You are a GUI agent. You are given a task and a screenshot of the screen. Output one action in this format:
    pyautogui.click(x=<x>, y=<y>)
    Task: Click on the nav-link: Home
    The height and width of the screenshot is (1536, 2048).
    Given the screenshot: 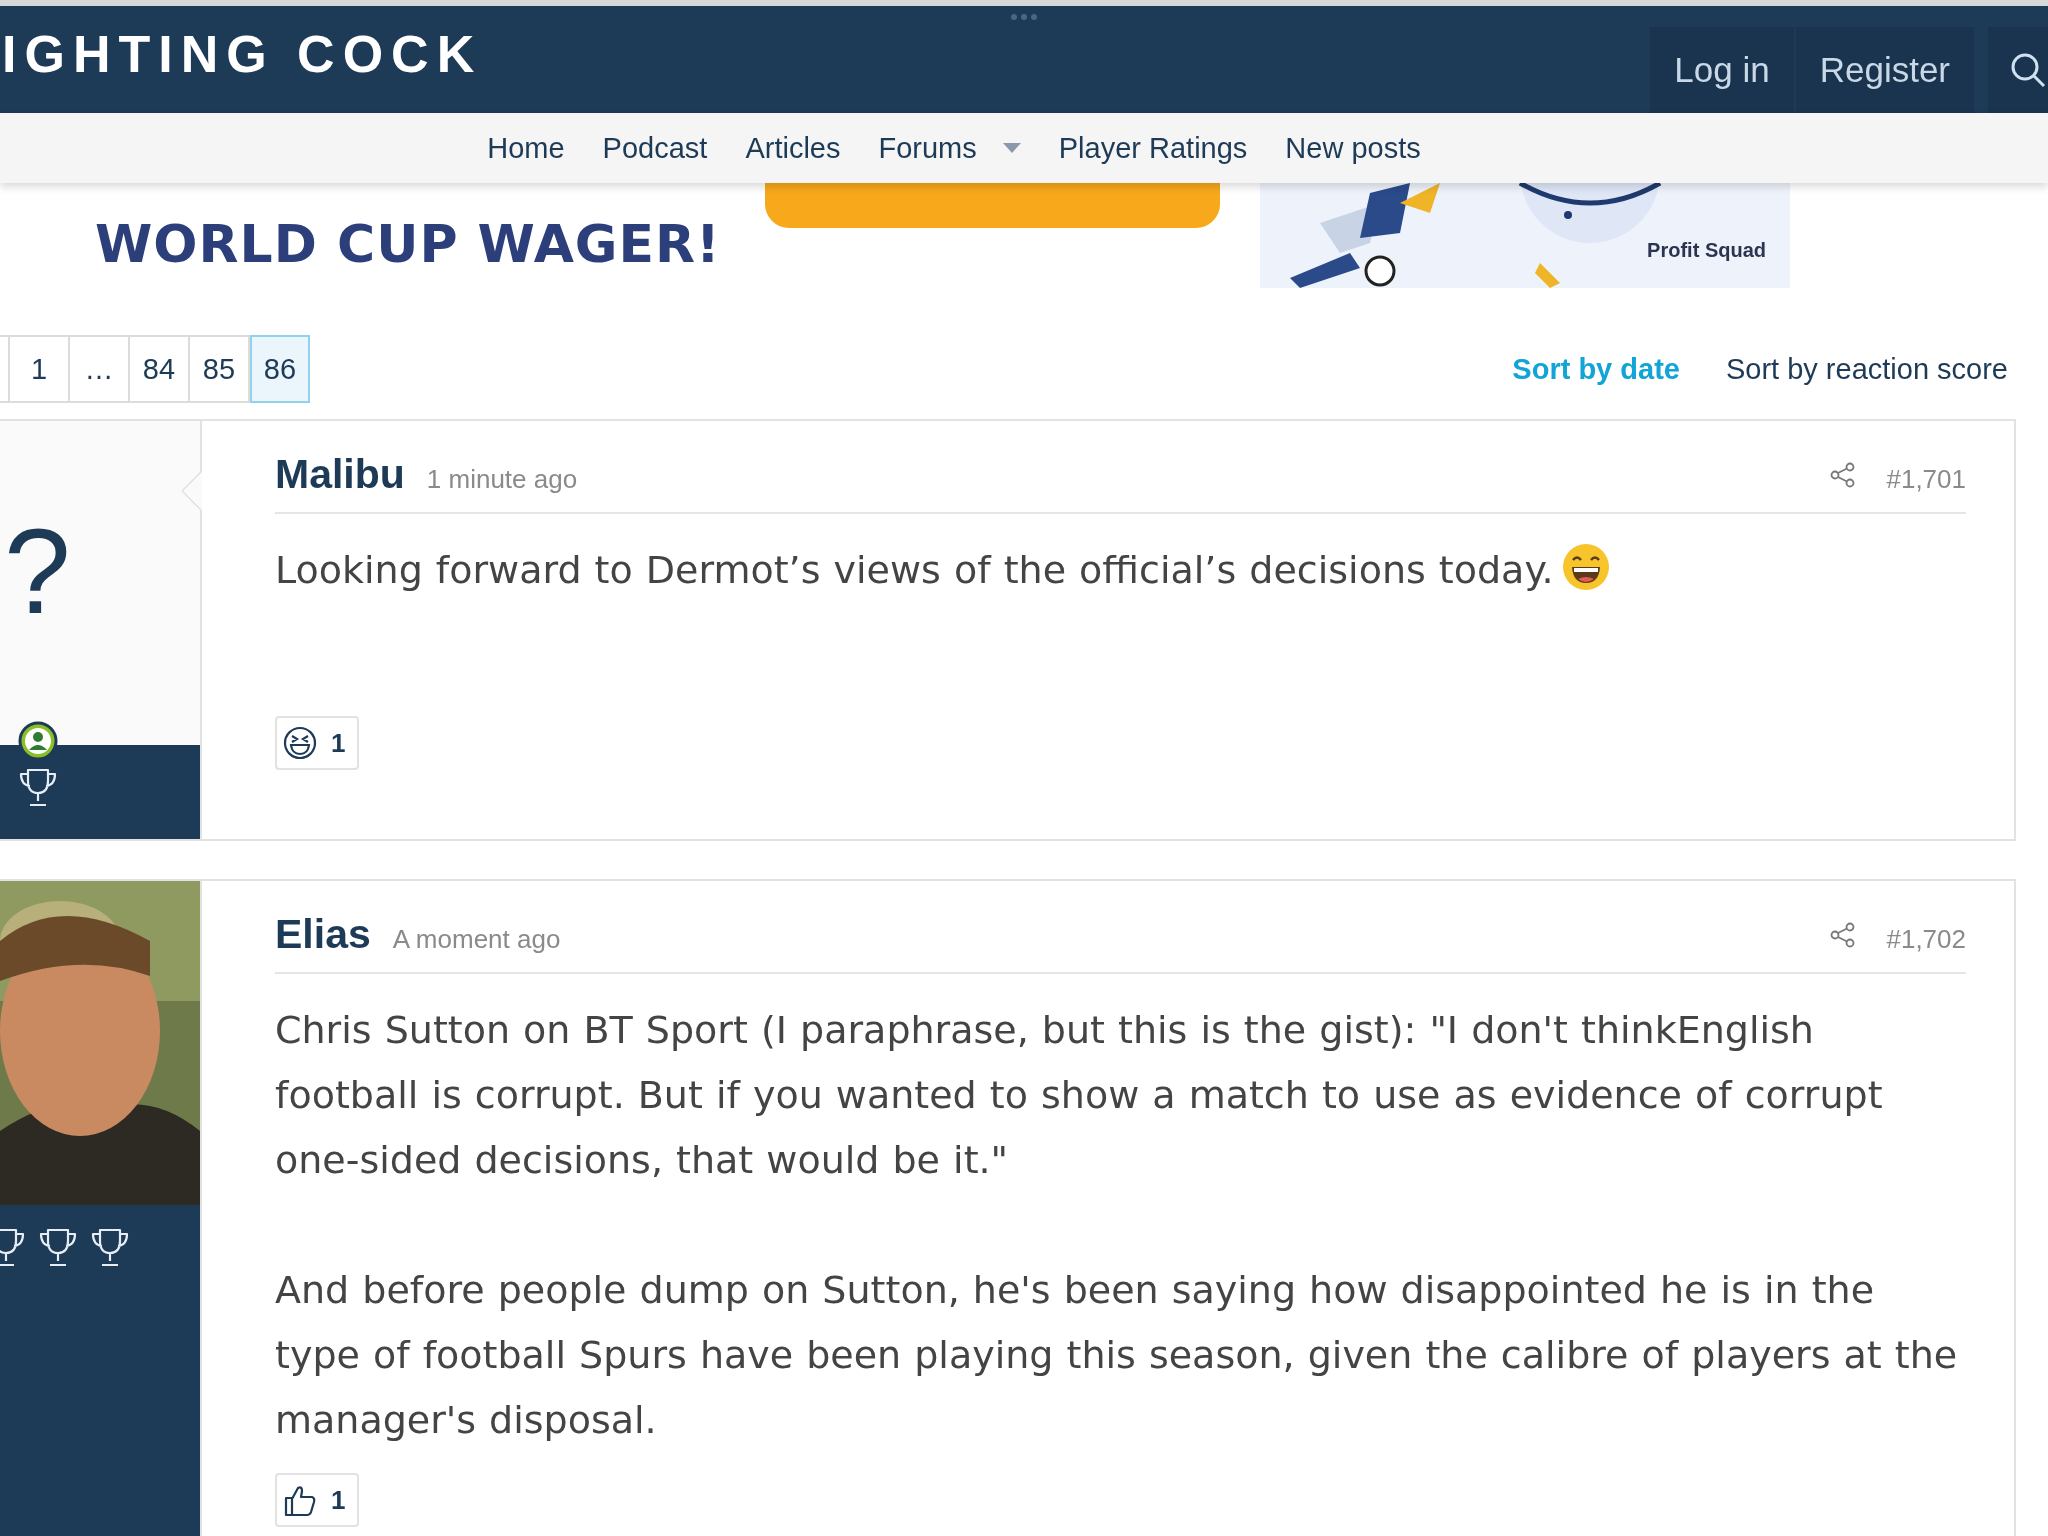 What is the action you would take?
    pyautogui.click(x=526, y=148)
    